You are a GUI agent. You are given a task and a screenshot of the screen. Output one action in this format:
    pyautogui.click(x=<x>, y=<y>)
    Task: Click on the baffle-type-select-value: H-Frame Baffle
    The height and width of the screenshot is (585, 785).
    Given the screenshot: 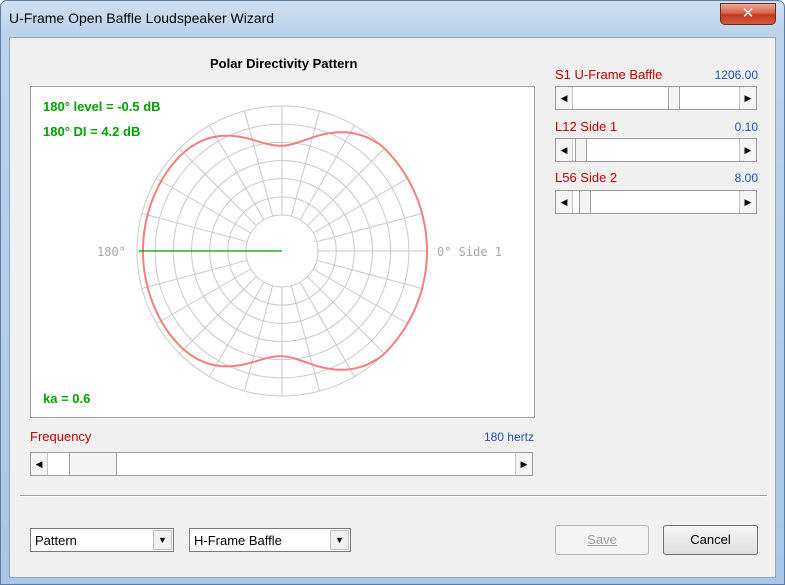 What is the action you would take?
    pyautogui.click(x=238, y=540)
    